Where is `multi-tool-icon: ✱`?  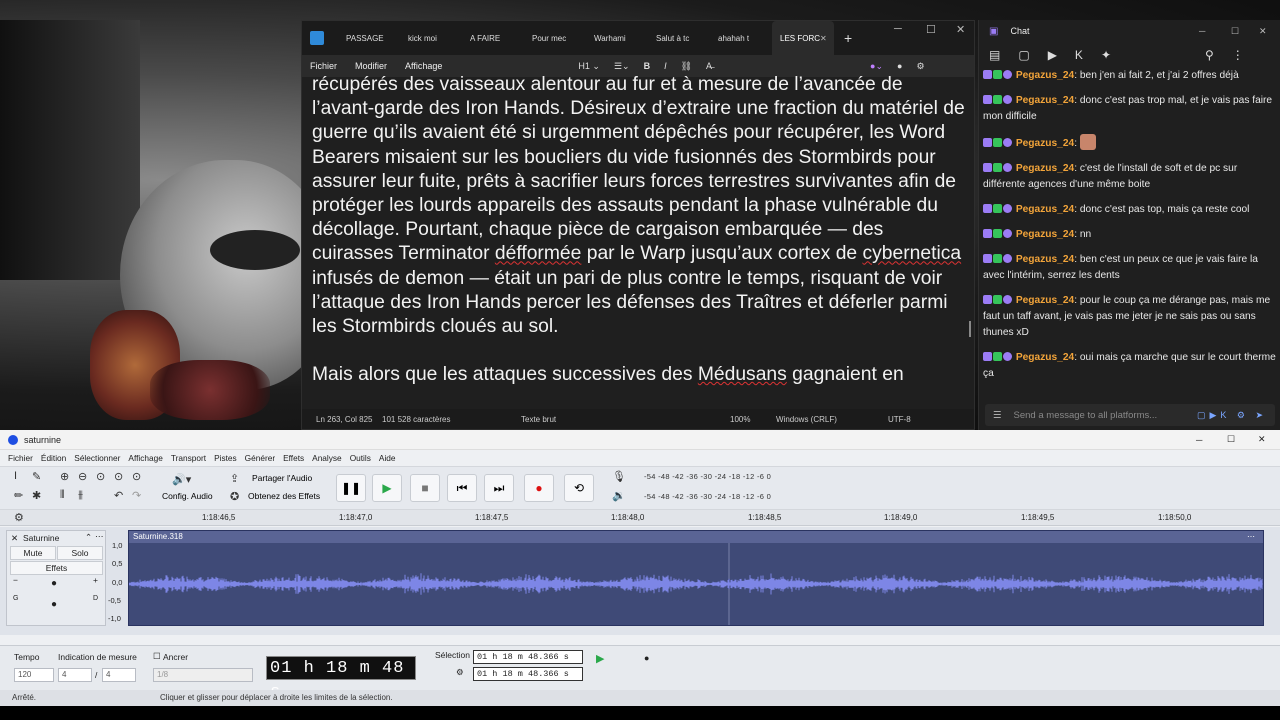
multi-tool-icon: ✱ is located at coordinates (36, 495).